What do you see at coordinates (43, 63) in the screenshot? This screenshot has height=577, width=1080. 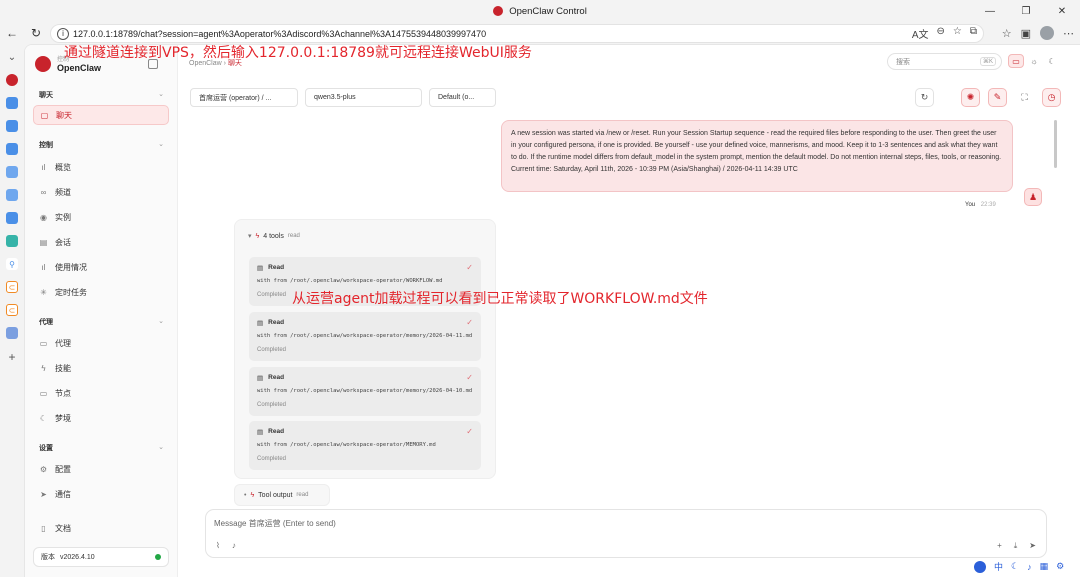 I see `brand-logo` at bounding box center [43, 63].